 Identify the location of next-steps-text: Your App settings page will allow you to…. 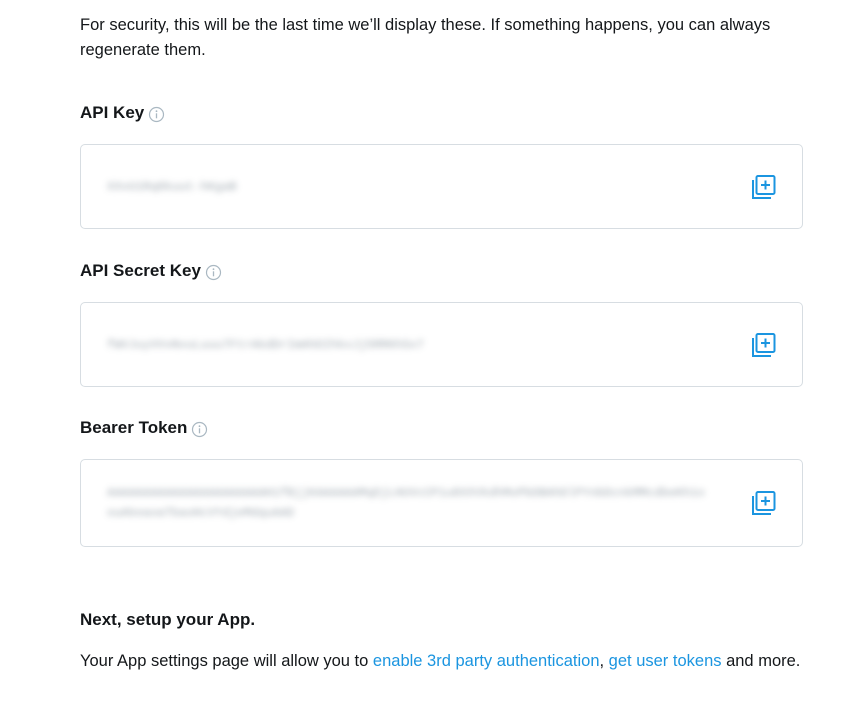
(450, 661).